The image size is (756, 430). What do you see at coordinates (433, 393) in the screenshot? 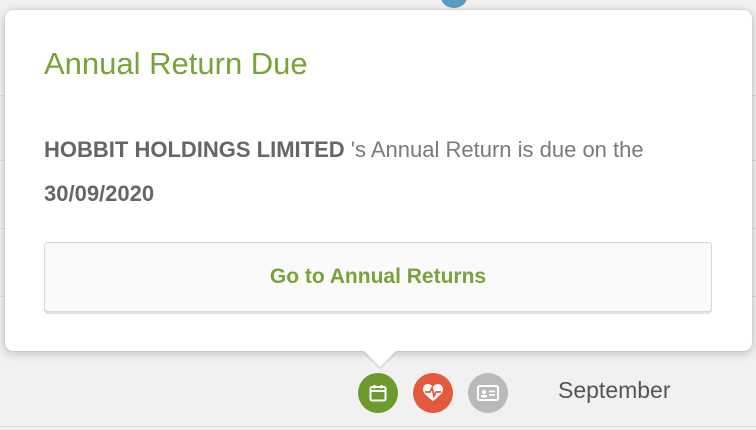
I see `heart-pulse-icon` at bounding box center [433, 393].